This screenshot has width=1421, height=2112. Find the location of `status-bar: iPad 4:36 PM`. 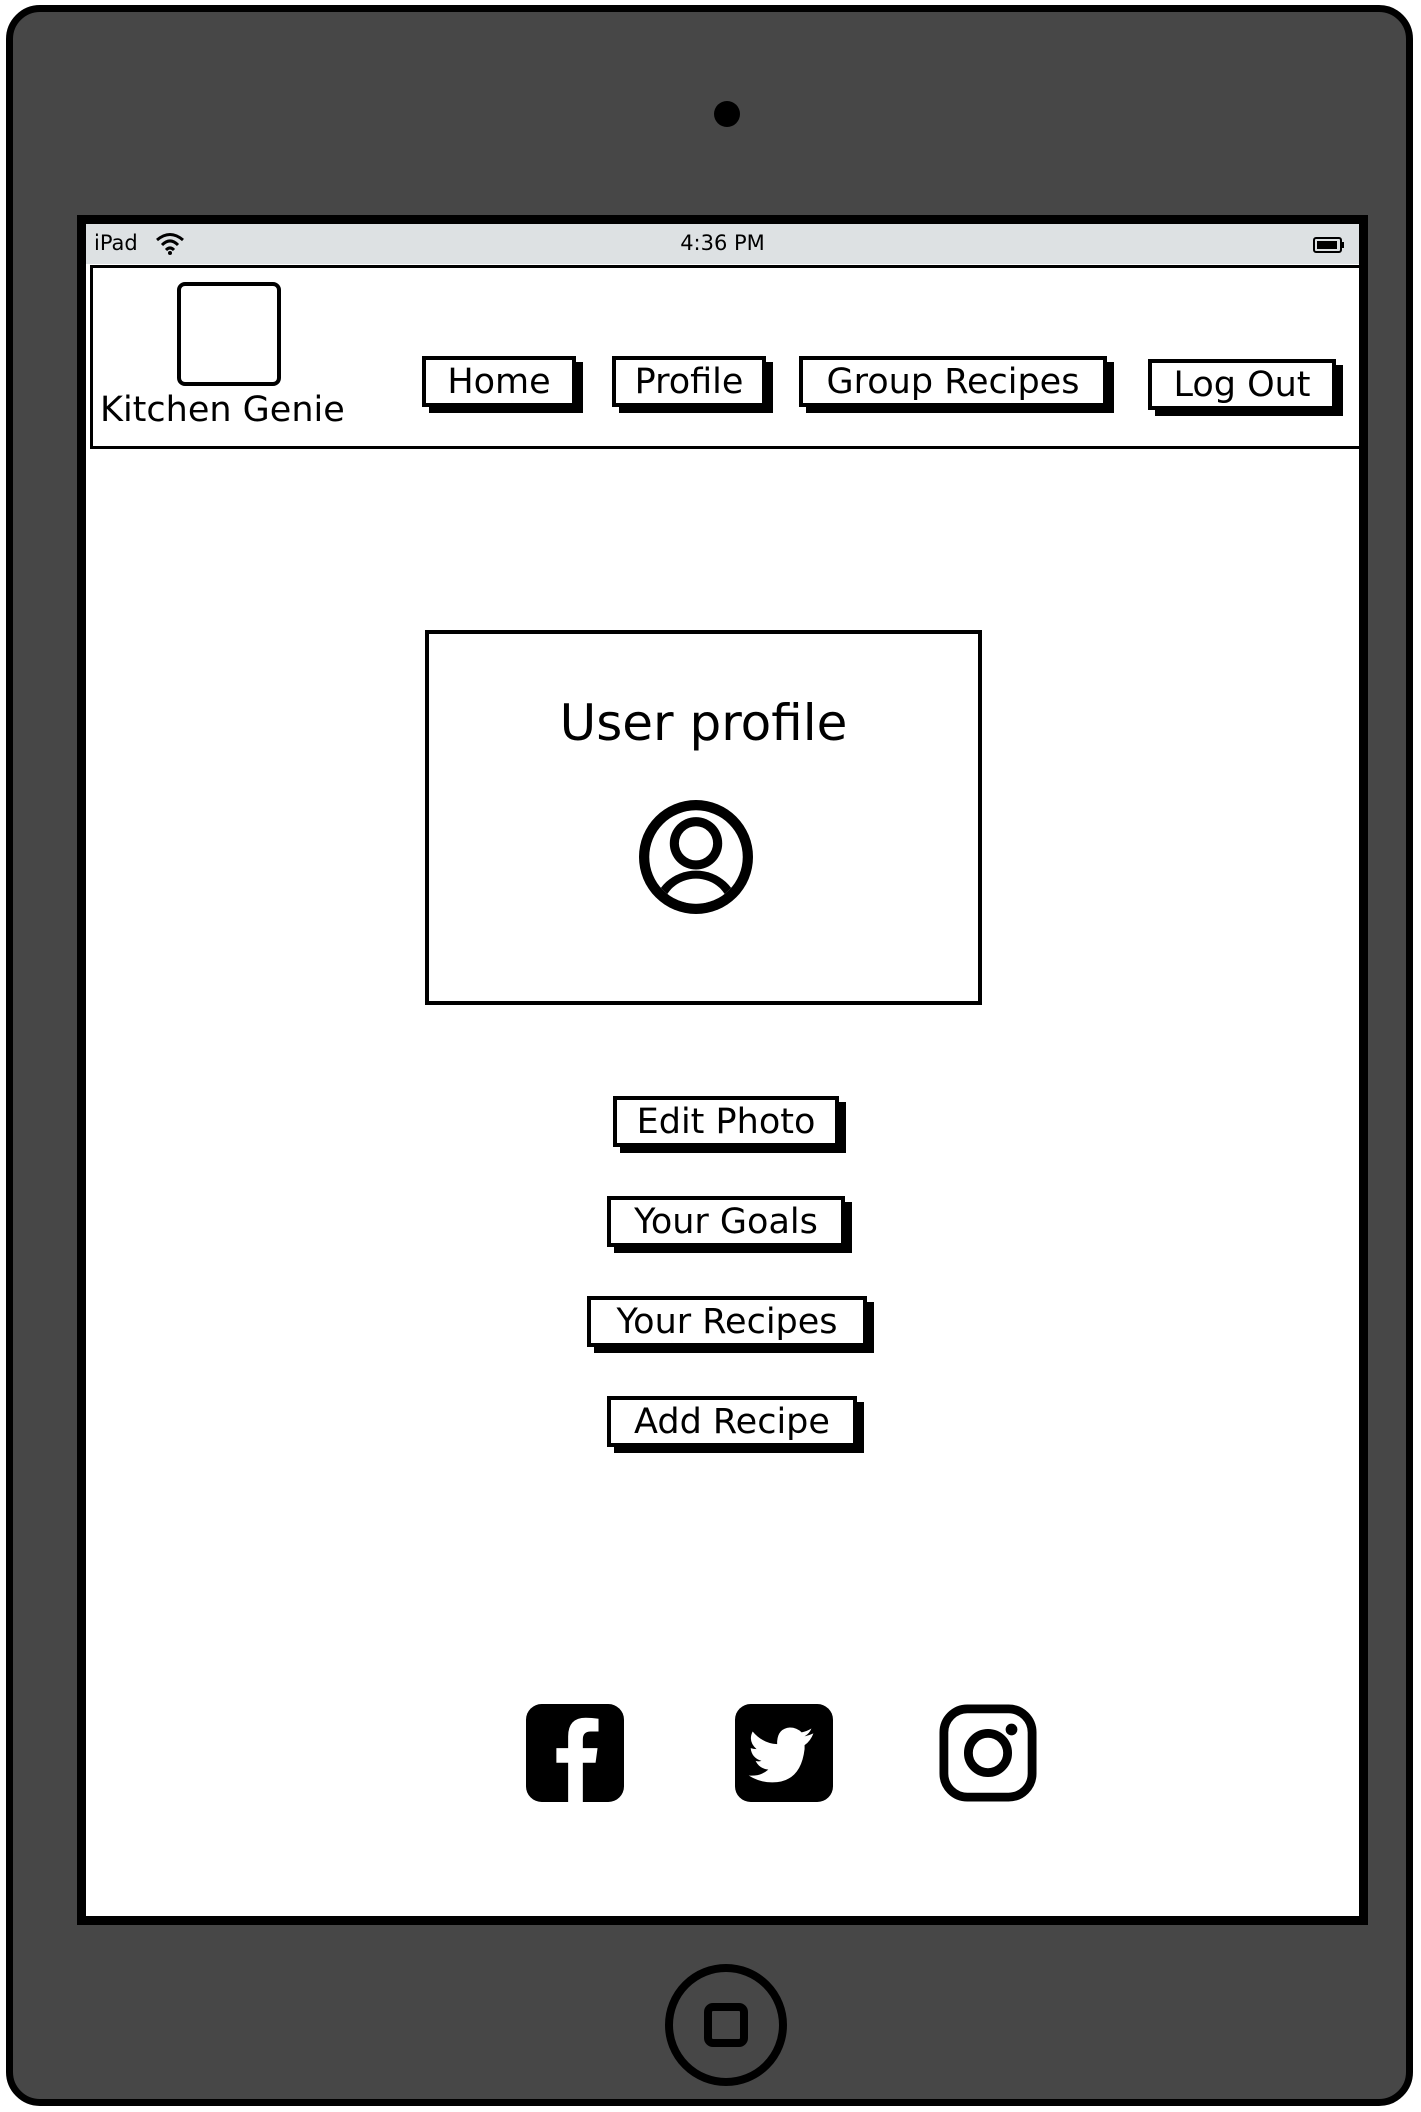

status-bar: iPad 4:36 PM is located at coordinates (722, 244).